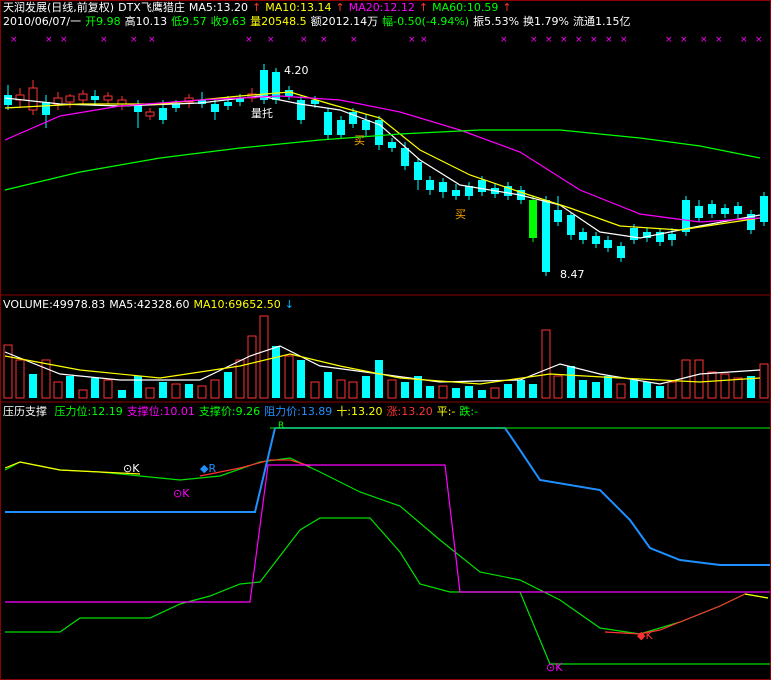 The height and width of the screenshot is (680, 771). I want to click on up-value: 涨:13.20, so click(409, 411).